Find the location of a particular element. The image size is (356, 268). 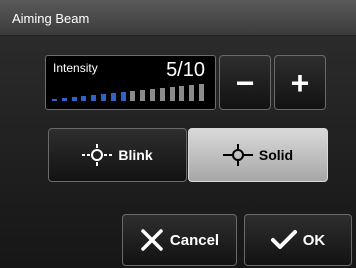

cancel-label: Cancel is located at coordinates (194, 240).